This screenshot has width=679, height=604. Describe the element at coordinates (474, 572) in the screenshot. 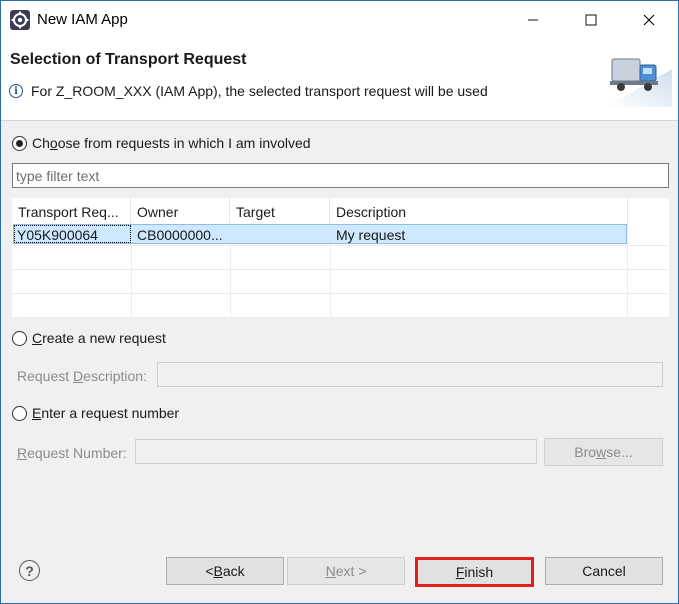

I see `finish-button: Finish` at that location.